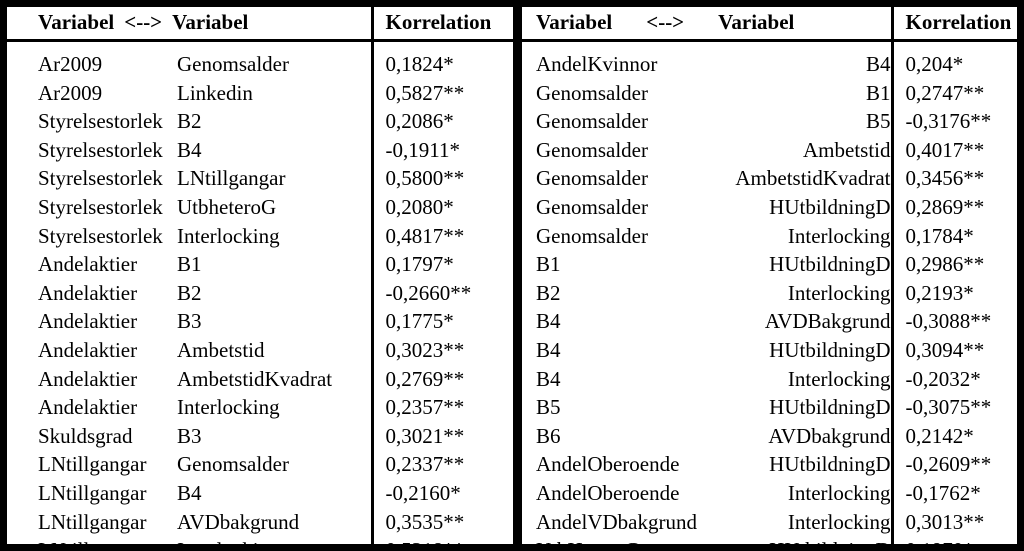 The height and width of the screenshot is (551, 1024). Describe the element at coordinates (442, 321) in the screenshot. I see `correlation-value-cell: 0,1775*` at that location.